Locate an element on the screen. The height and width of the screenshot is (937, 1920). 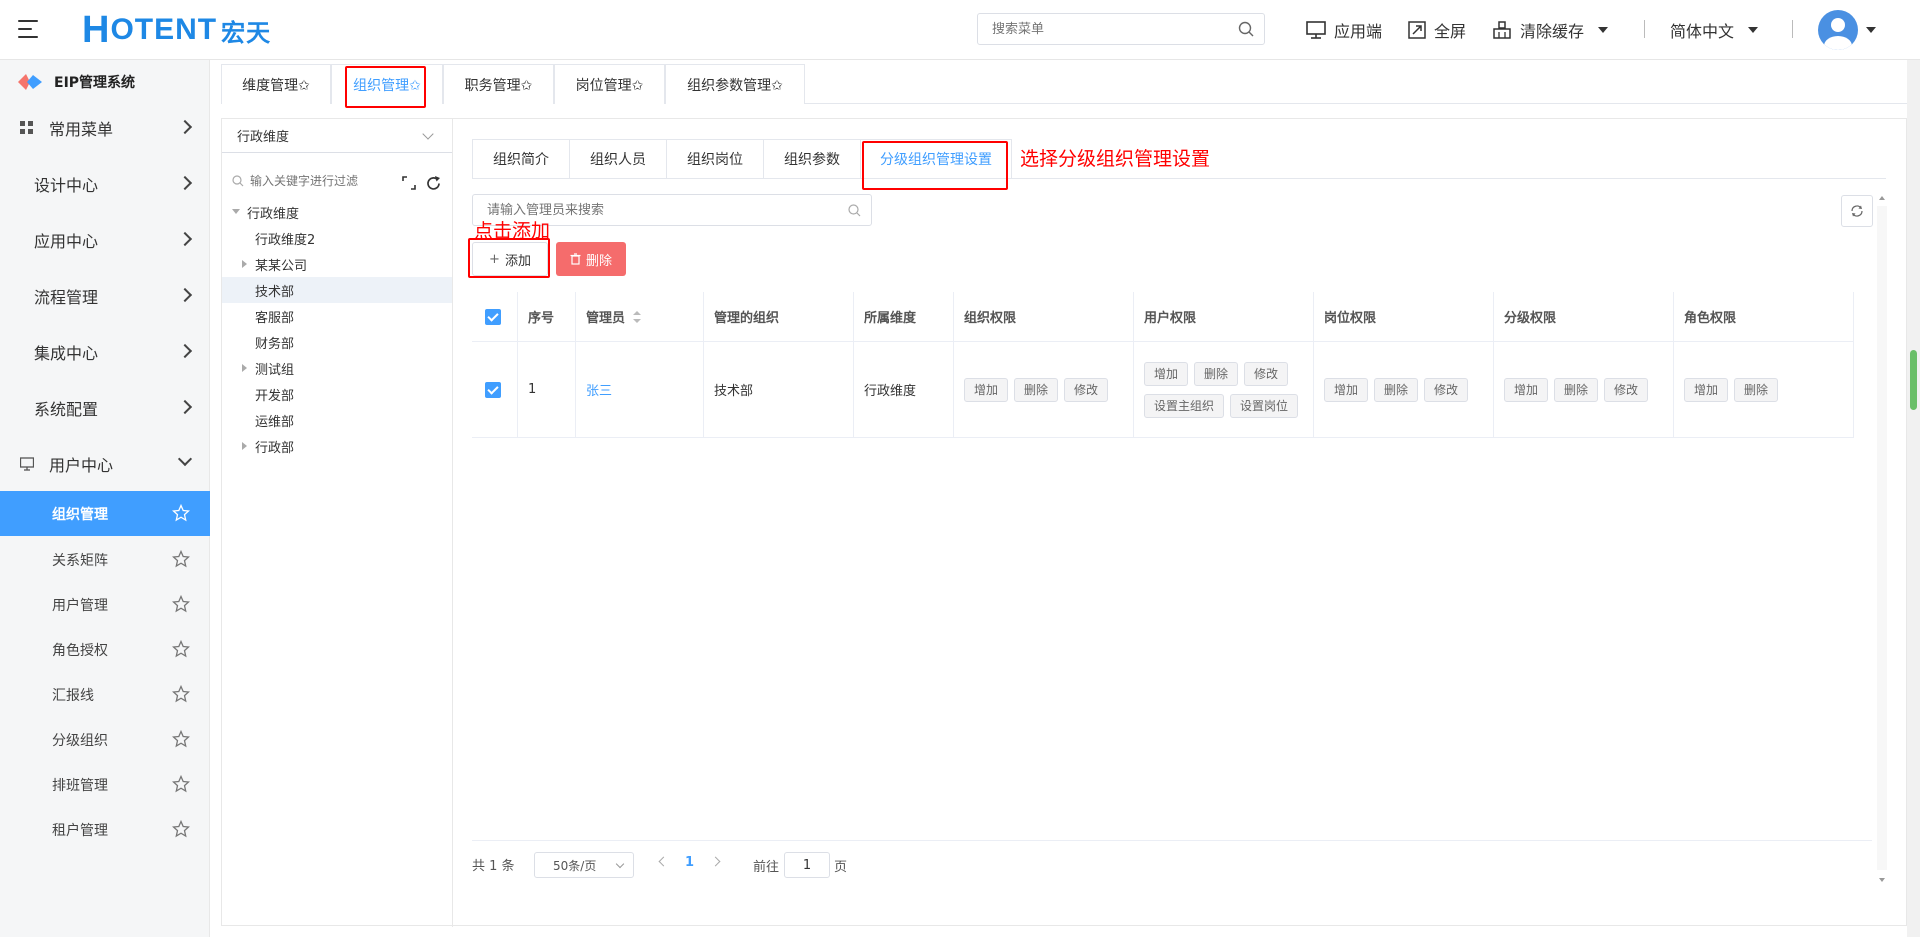
subtab-org-params: 组织参数 is located at coordinates (812, 159).